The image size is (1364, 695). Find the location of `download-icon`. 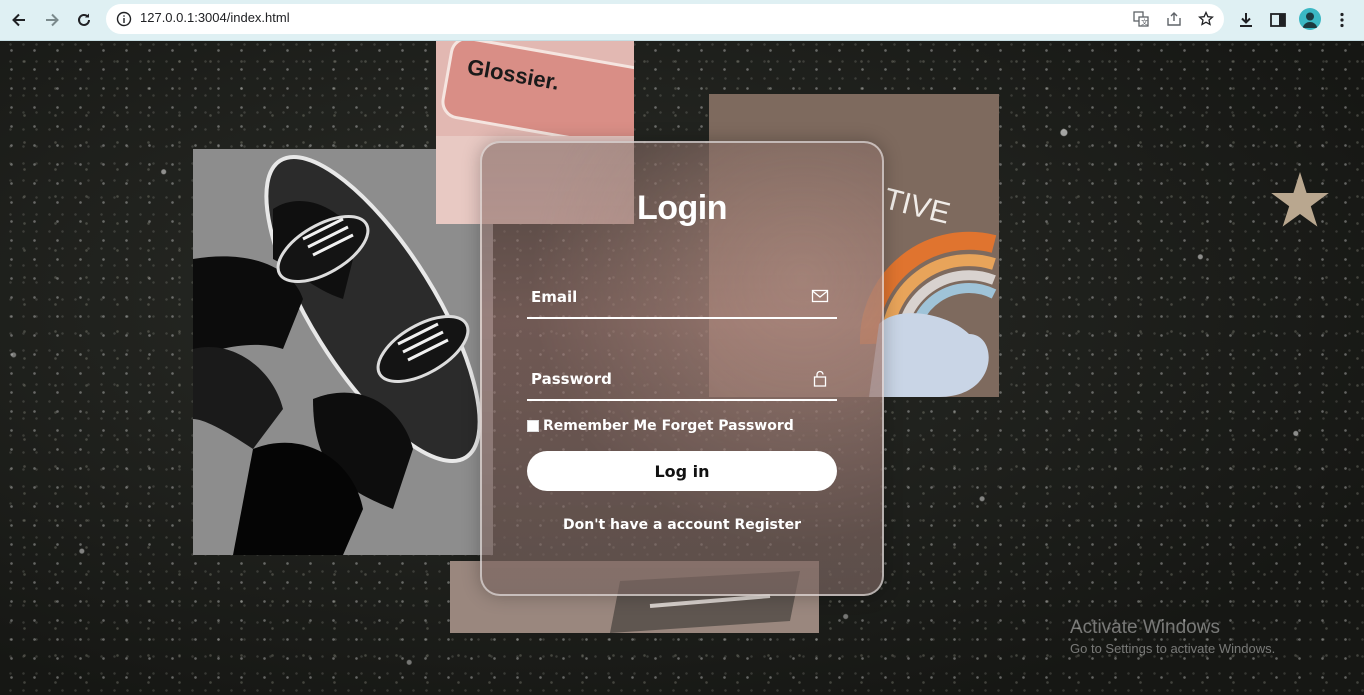

download-icon is located at coordinates (1246, 20).